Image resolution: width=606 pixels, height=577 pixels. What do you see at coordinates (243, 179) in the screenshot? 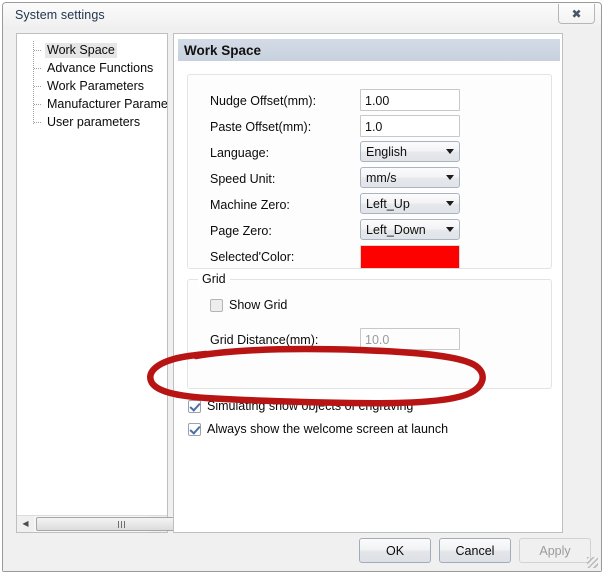
I see `speed-unit-label: Speed Unit:` at bounding box center [243, 179].